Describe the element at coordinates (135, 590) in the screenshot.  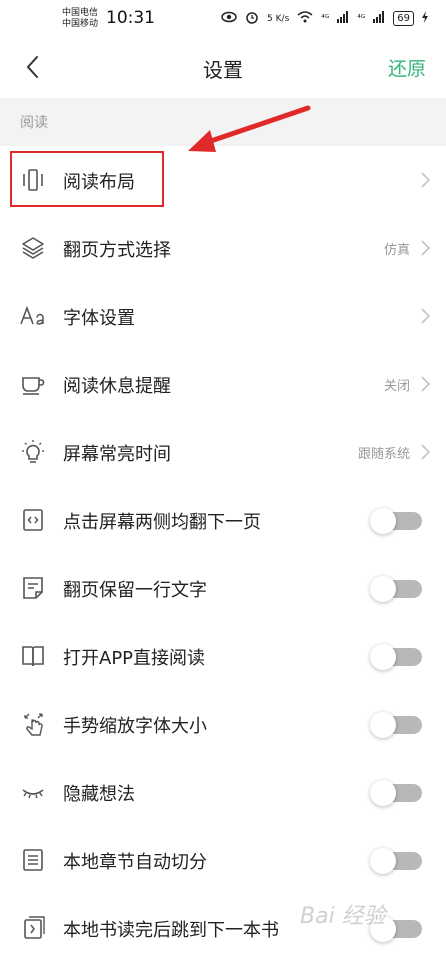
I see `setting-label: 翻页保留一行文字` at that location.